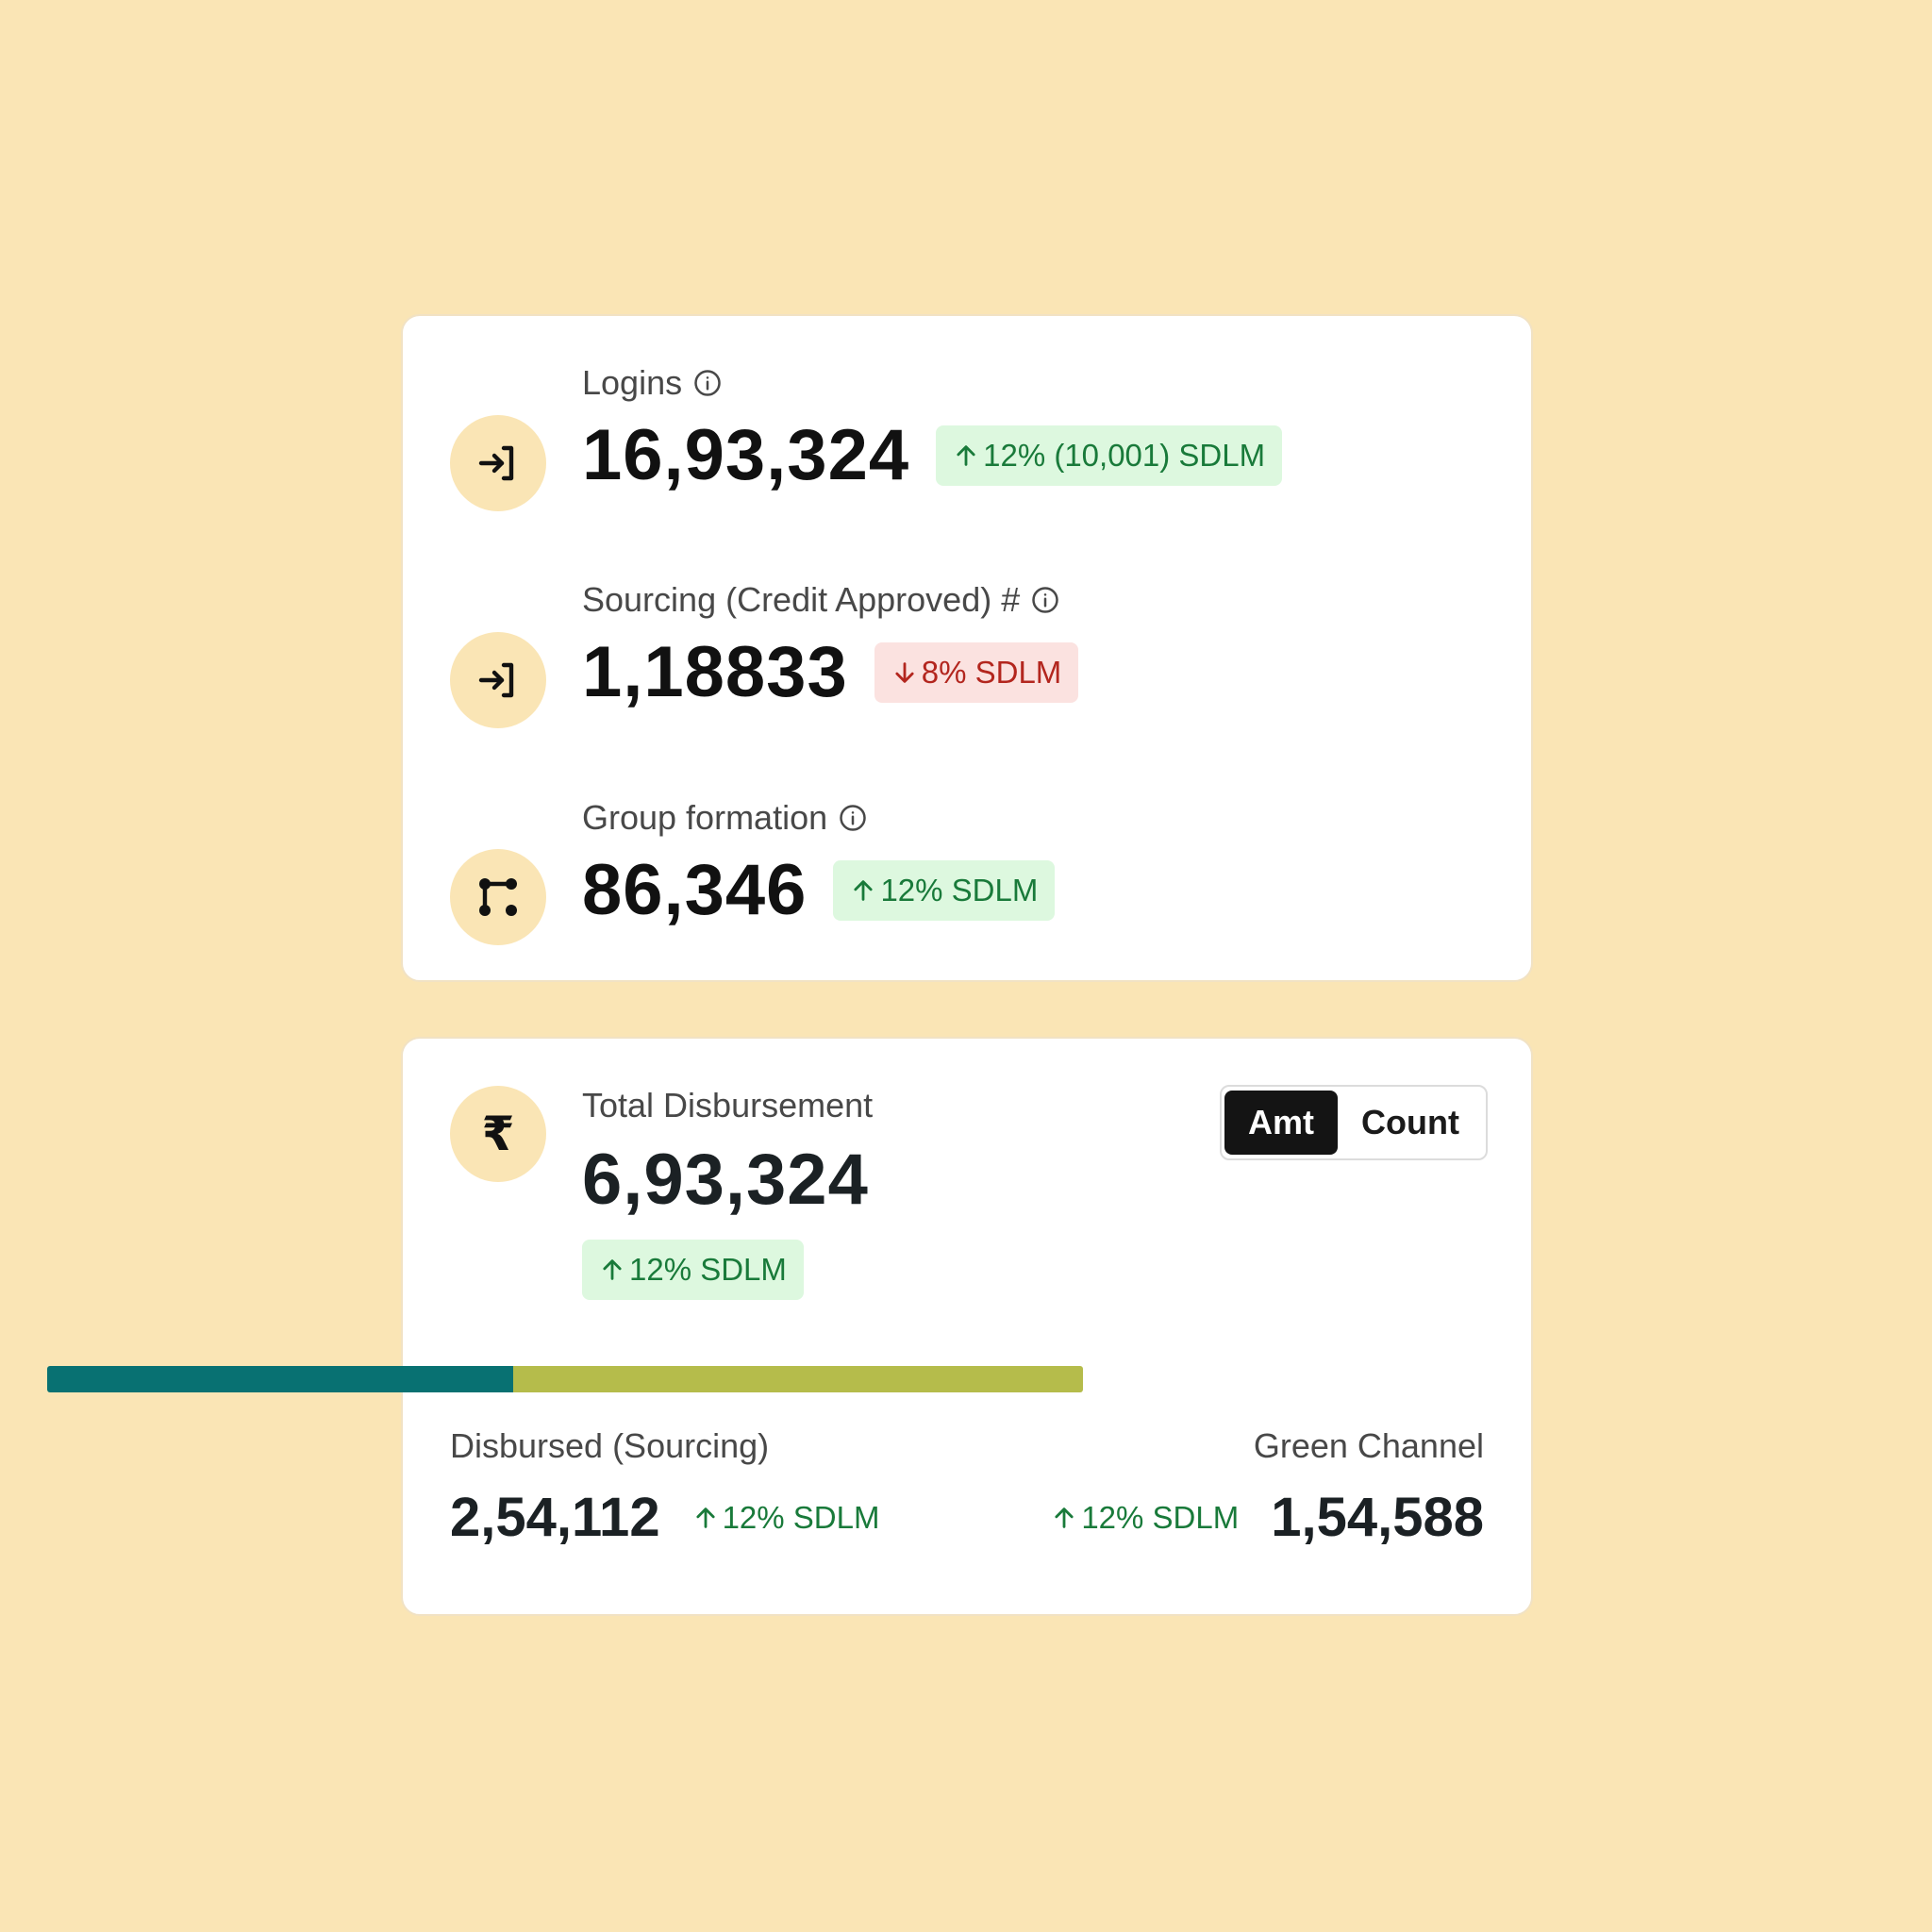  I want to click on metric-value: 16,93,324, so click(746, 455).